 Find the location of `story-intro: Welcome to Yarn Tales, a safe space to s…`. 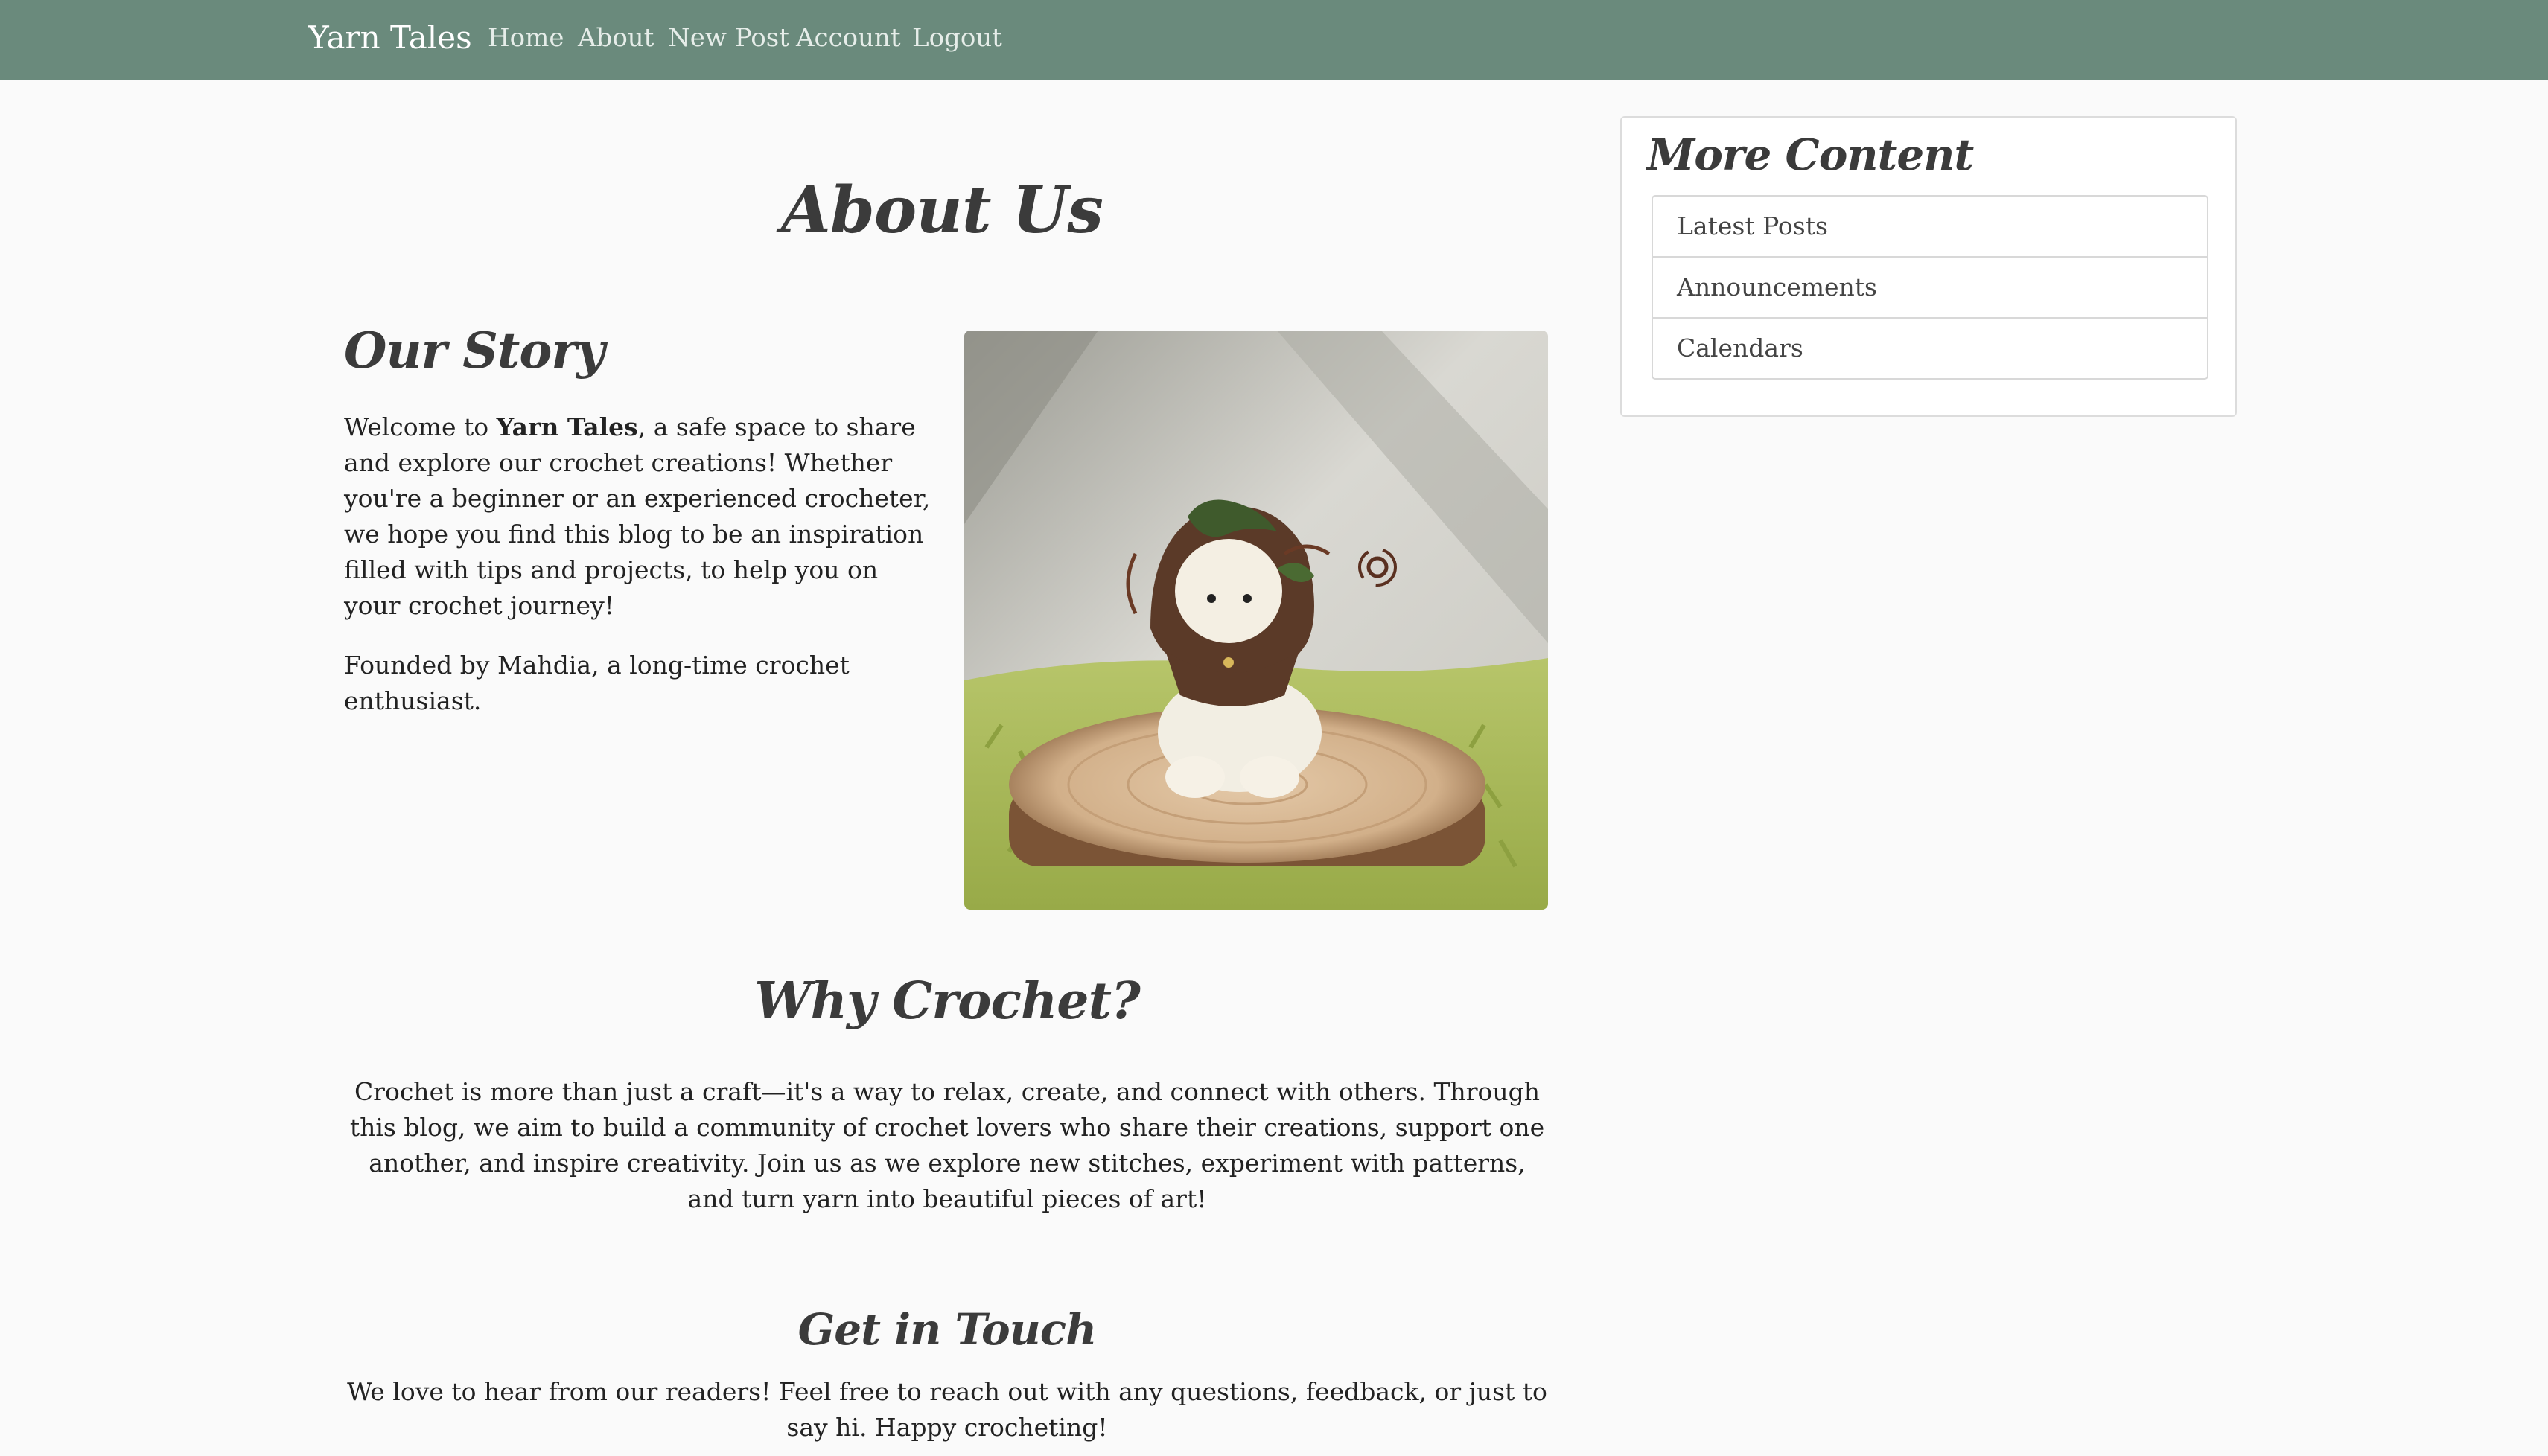

story-intro: Welcome to Yarn Tales, a safe space to s… is located at coordinates (638, 516).